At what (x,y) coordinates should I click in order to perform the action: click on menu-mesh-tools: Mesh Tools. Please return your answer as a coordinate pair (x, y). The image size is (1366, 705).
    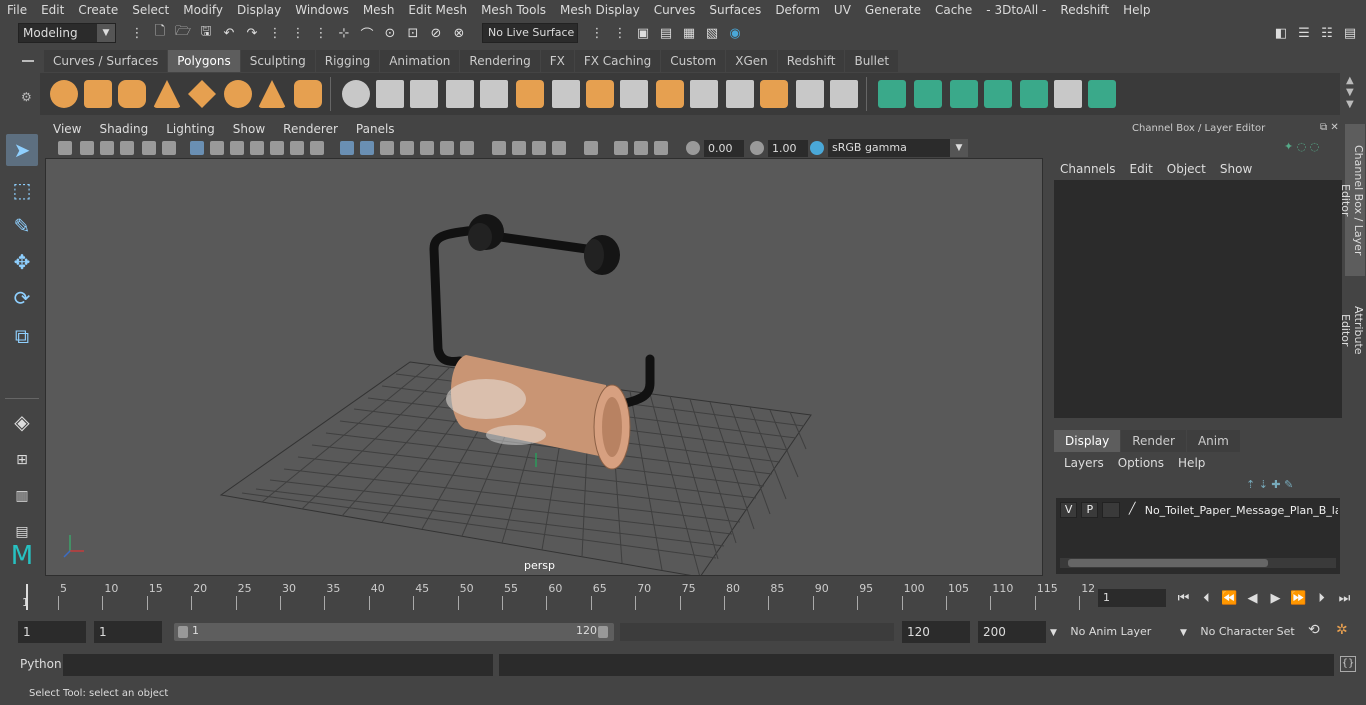
    Looking at the image, I should click on (513, 10).